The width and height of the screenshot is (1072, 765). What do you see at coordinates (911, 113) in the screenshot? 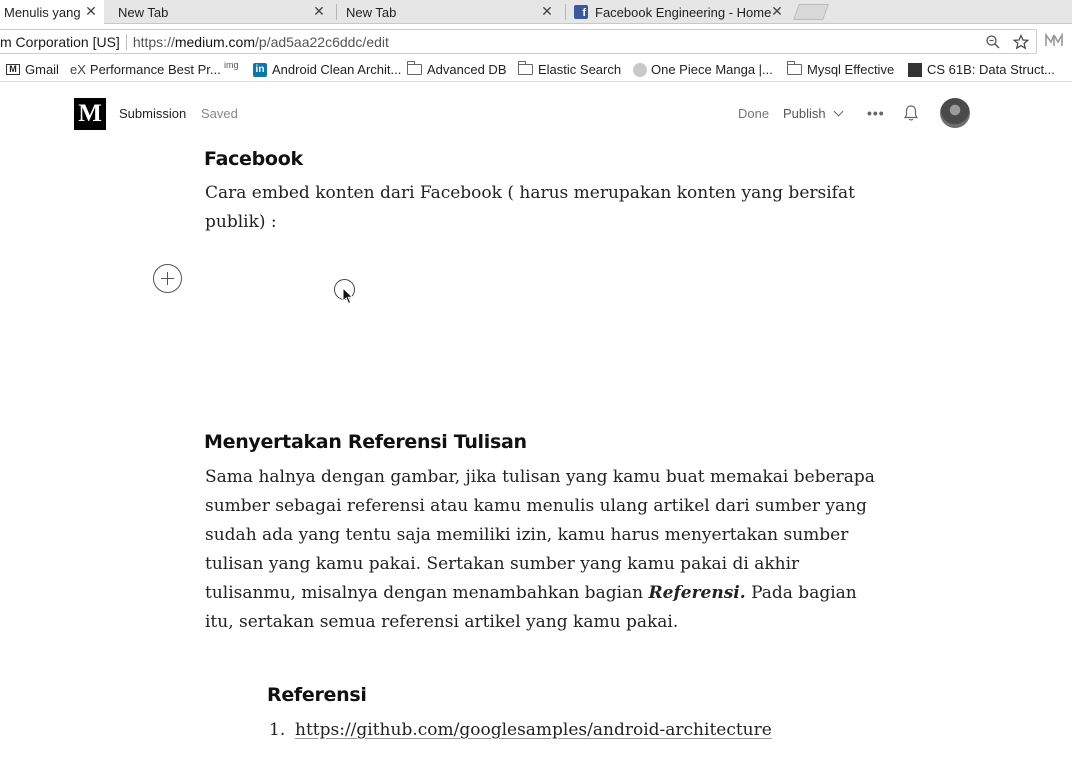
I see `bell-icon` at bounding box center [911, 113].